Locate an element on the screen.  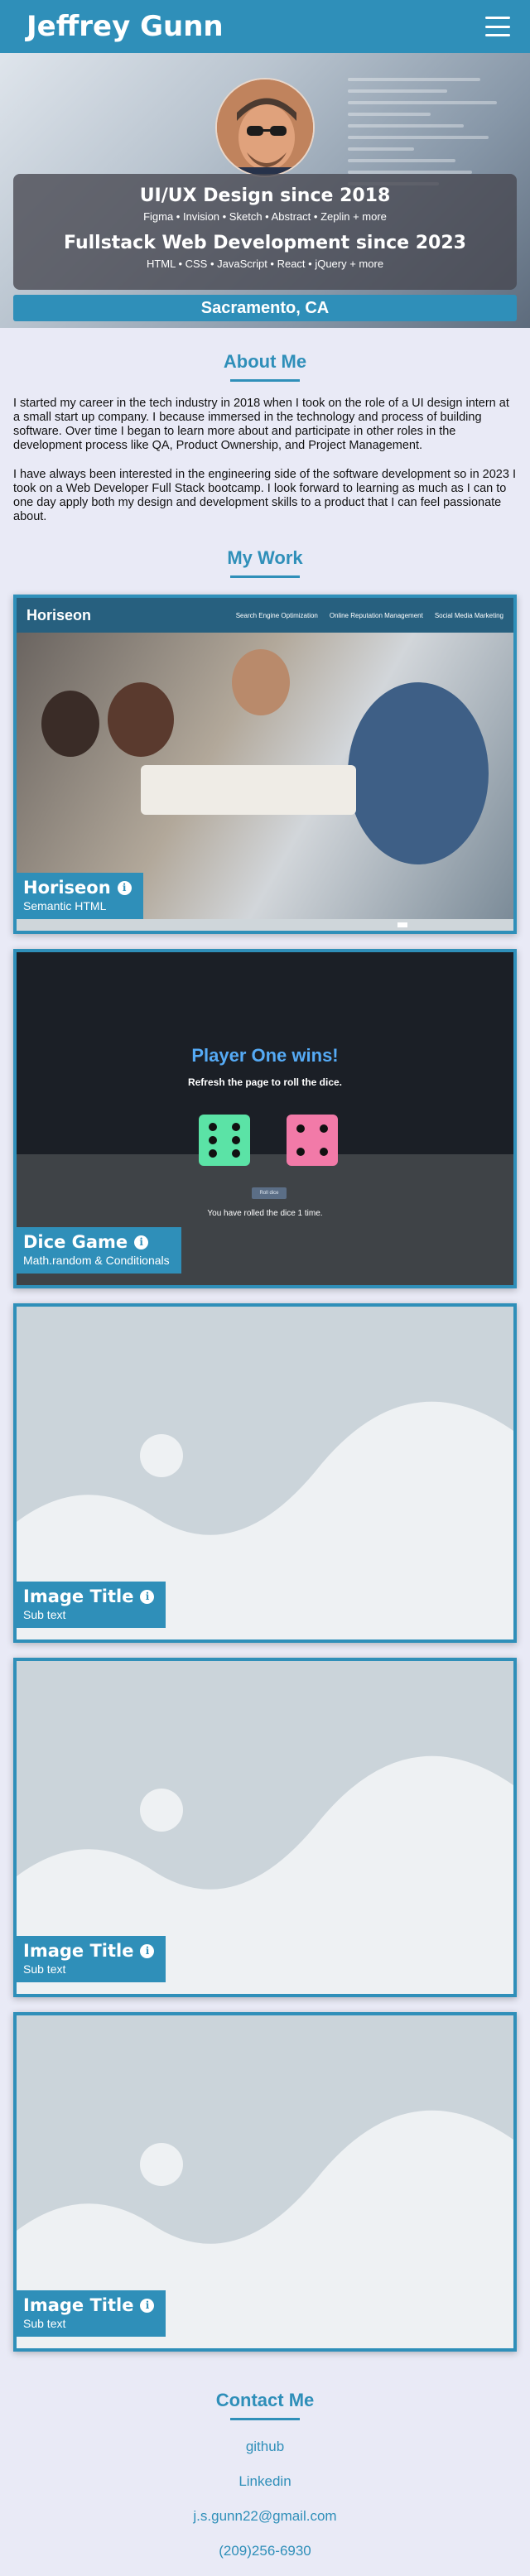
horiseon-preview-logo: Horiseon is located at coordinates (59, 615).